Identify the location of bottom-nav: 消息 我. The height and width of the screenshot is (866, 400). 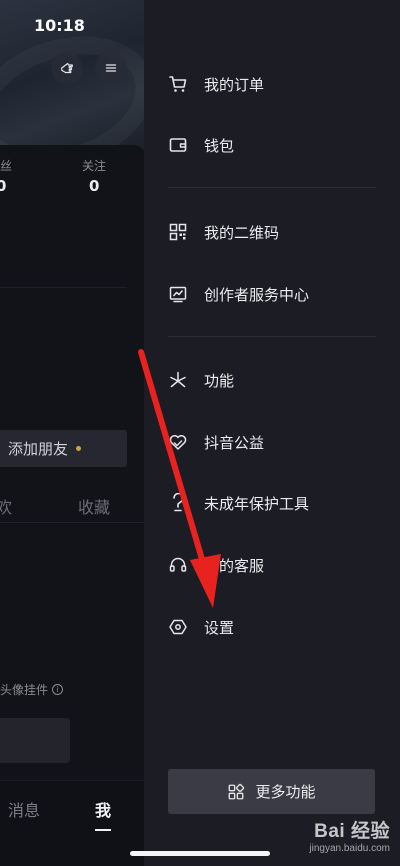
(72, 823).